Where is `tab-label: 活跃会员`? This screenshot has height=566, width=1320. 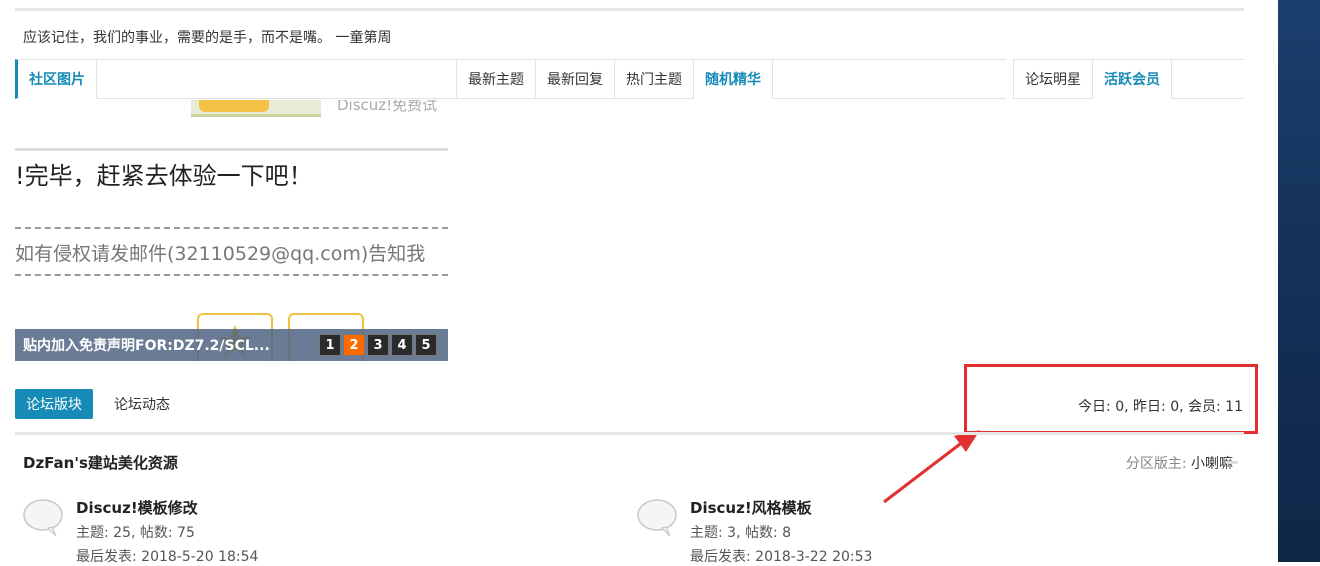
tab-label: 活跃会员 is located at coordinates (1132, 80).